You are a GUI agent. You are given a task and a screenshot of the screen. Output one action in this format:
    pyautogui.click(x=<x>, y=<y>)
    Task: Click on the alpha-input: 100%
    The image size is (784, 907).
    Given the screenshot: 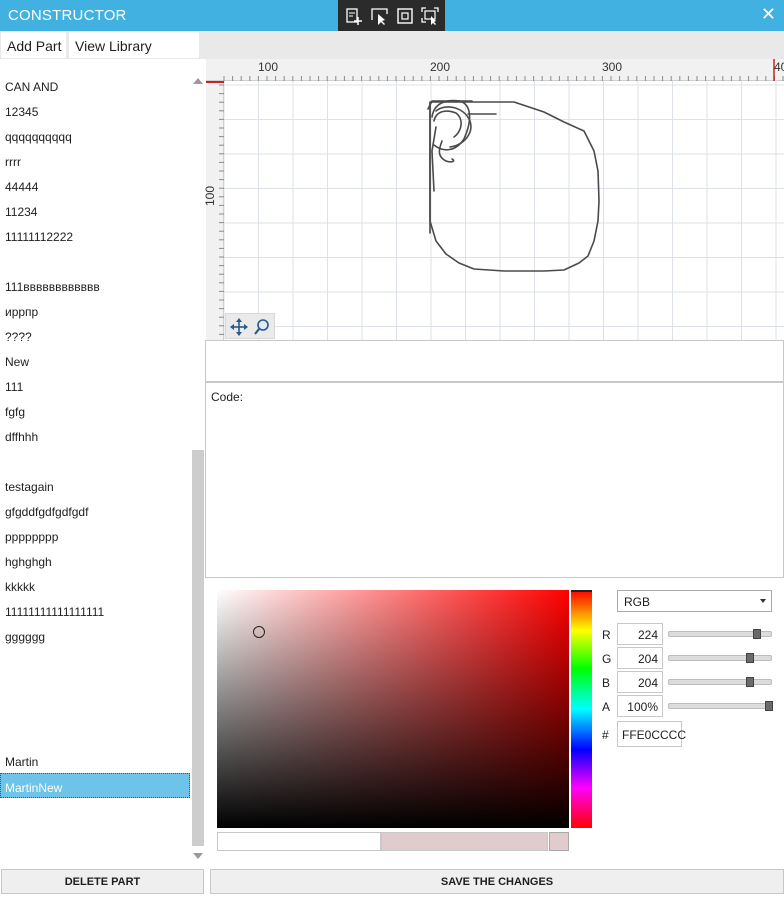 What is the action you would take?
    pyautogui.click(x=640, y=706)
    